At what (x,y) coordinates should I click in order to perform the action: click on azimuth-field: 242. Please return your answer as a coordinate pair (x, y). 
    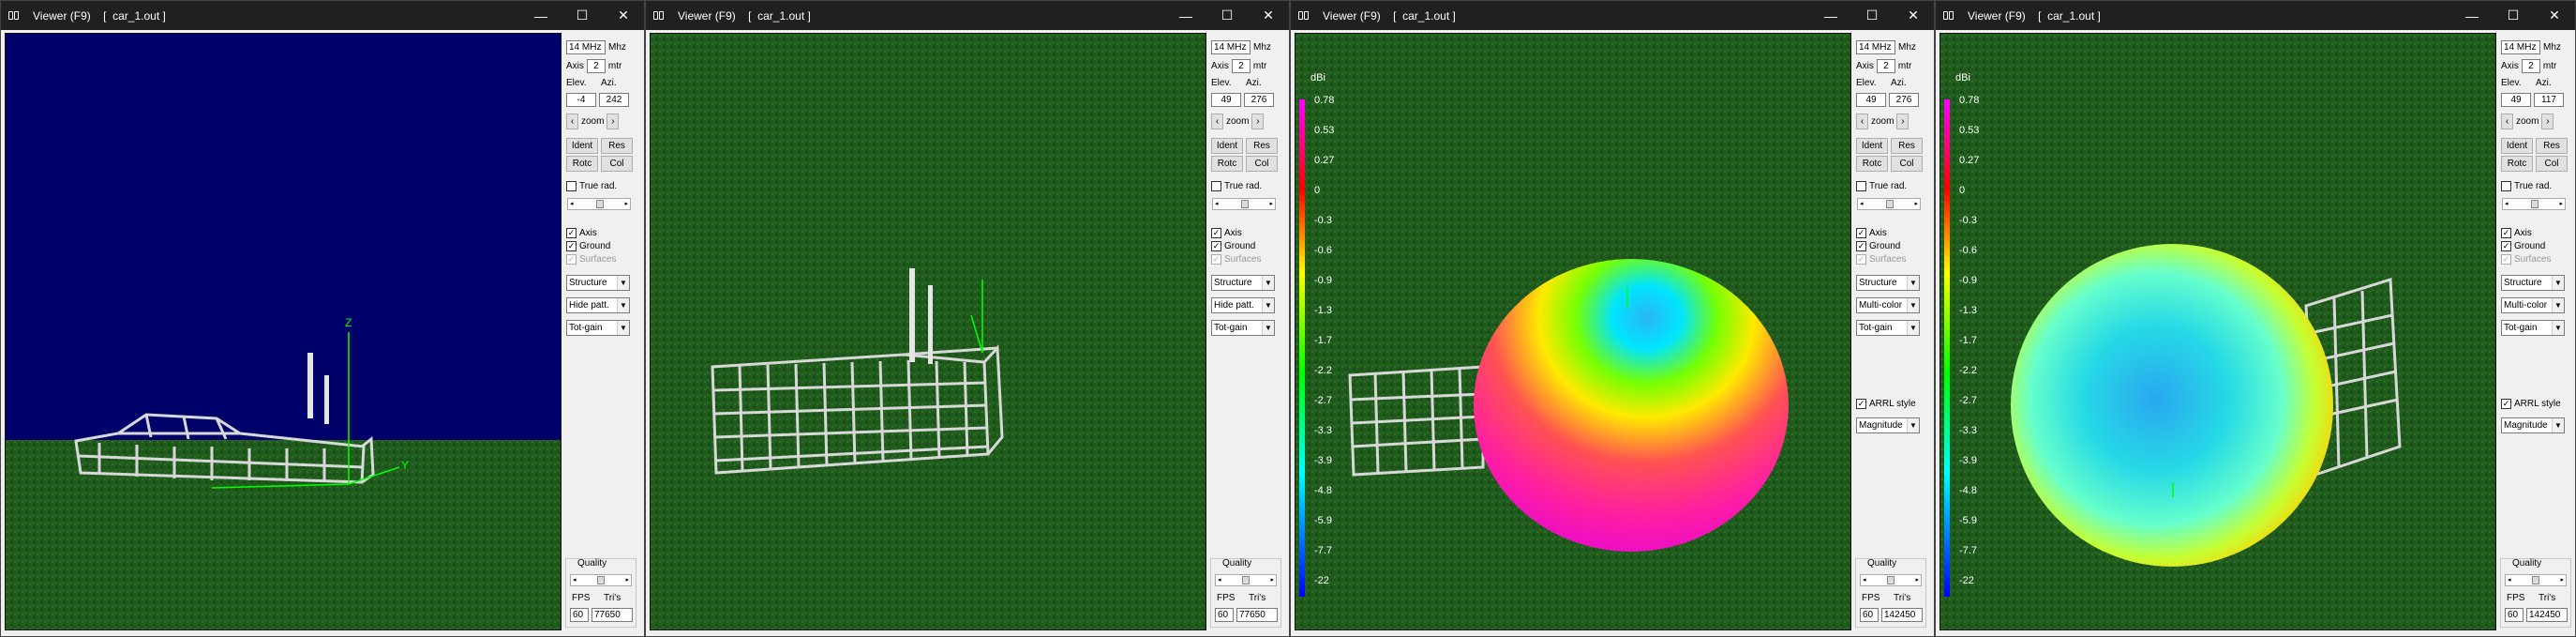
    Looking at the image, I should click on (614, 100).